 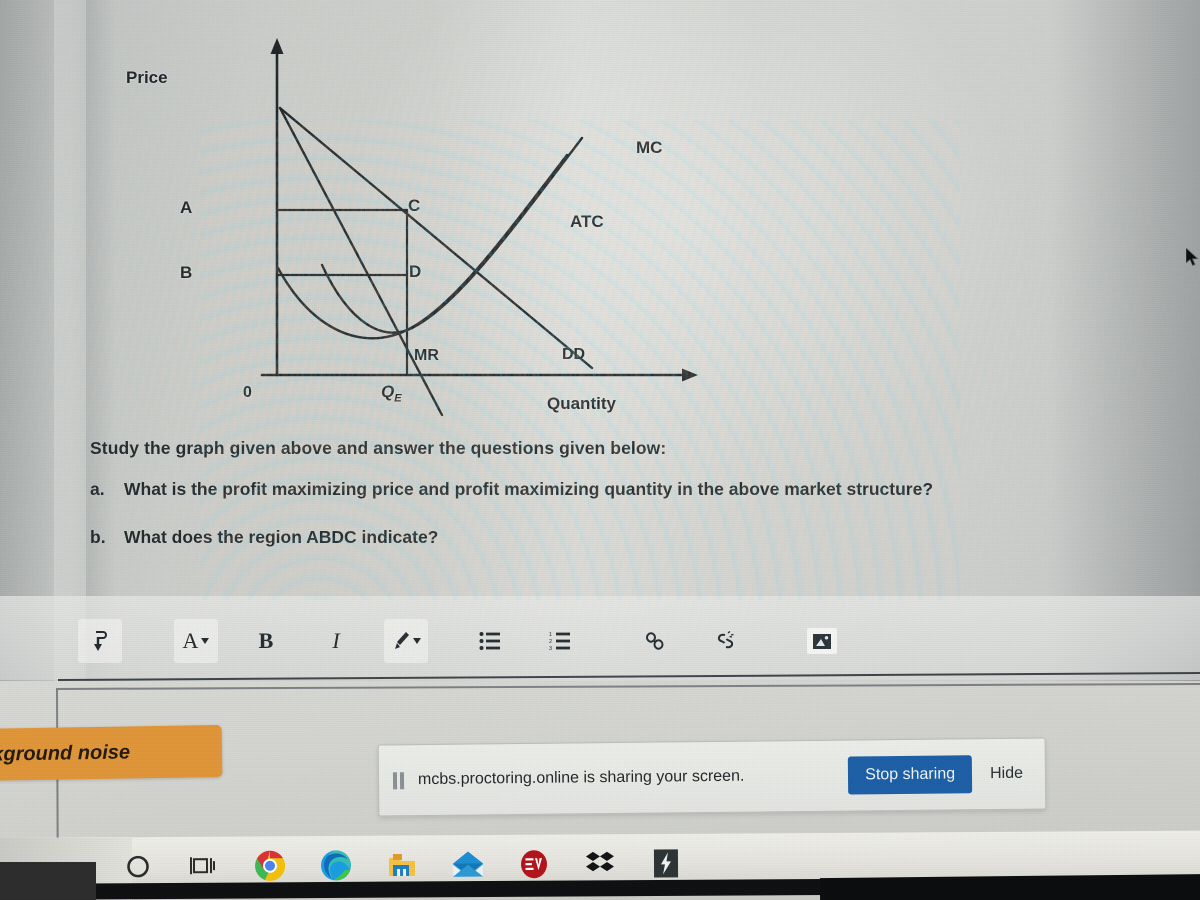 I want to click on dd-curve-label: DD, so click(x=574, y=354).